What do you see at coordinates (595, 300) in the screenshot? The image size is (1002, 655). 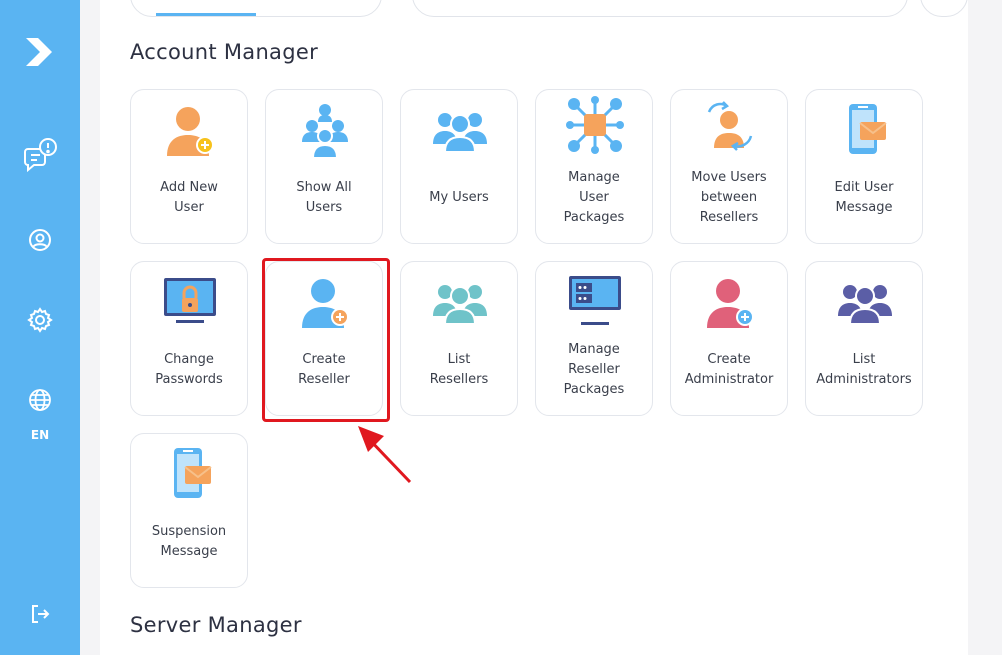 I see `monitor-server-icon` at bounding box center [595, 300].